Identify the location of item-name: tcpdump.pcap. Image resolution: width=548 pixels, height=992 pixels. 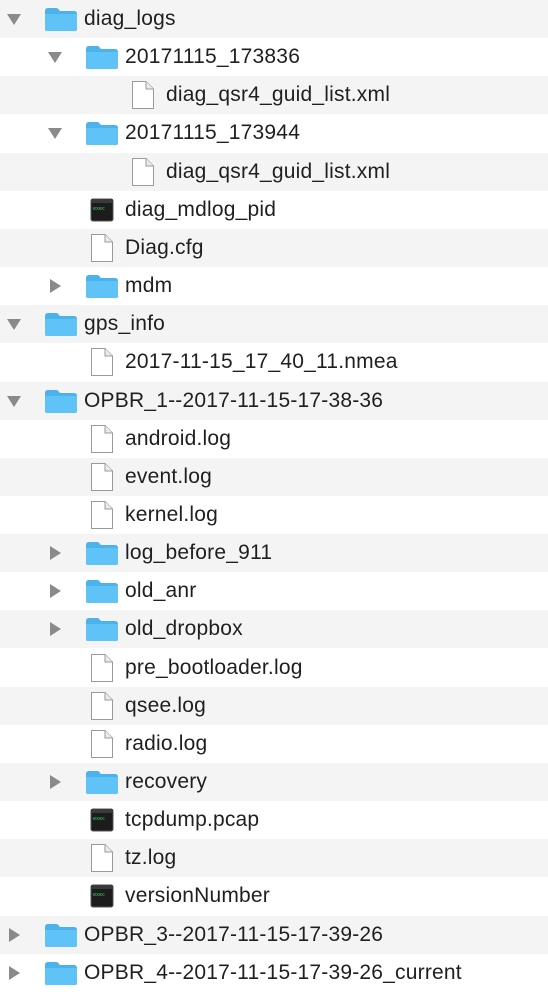
(192, 820).